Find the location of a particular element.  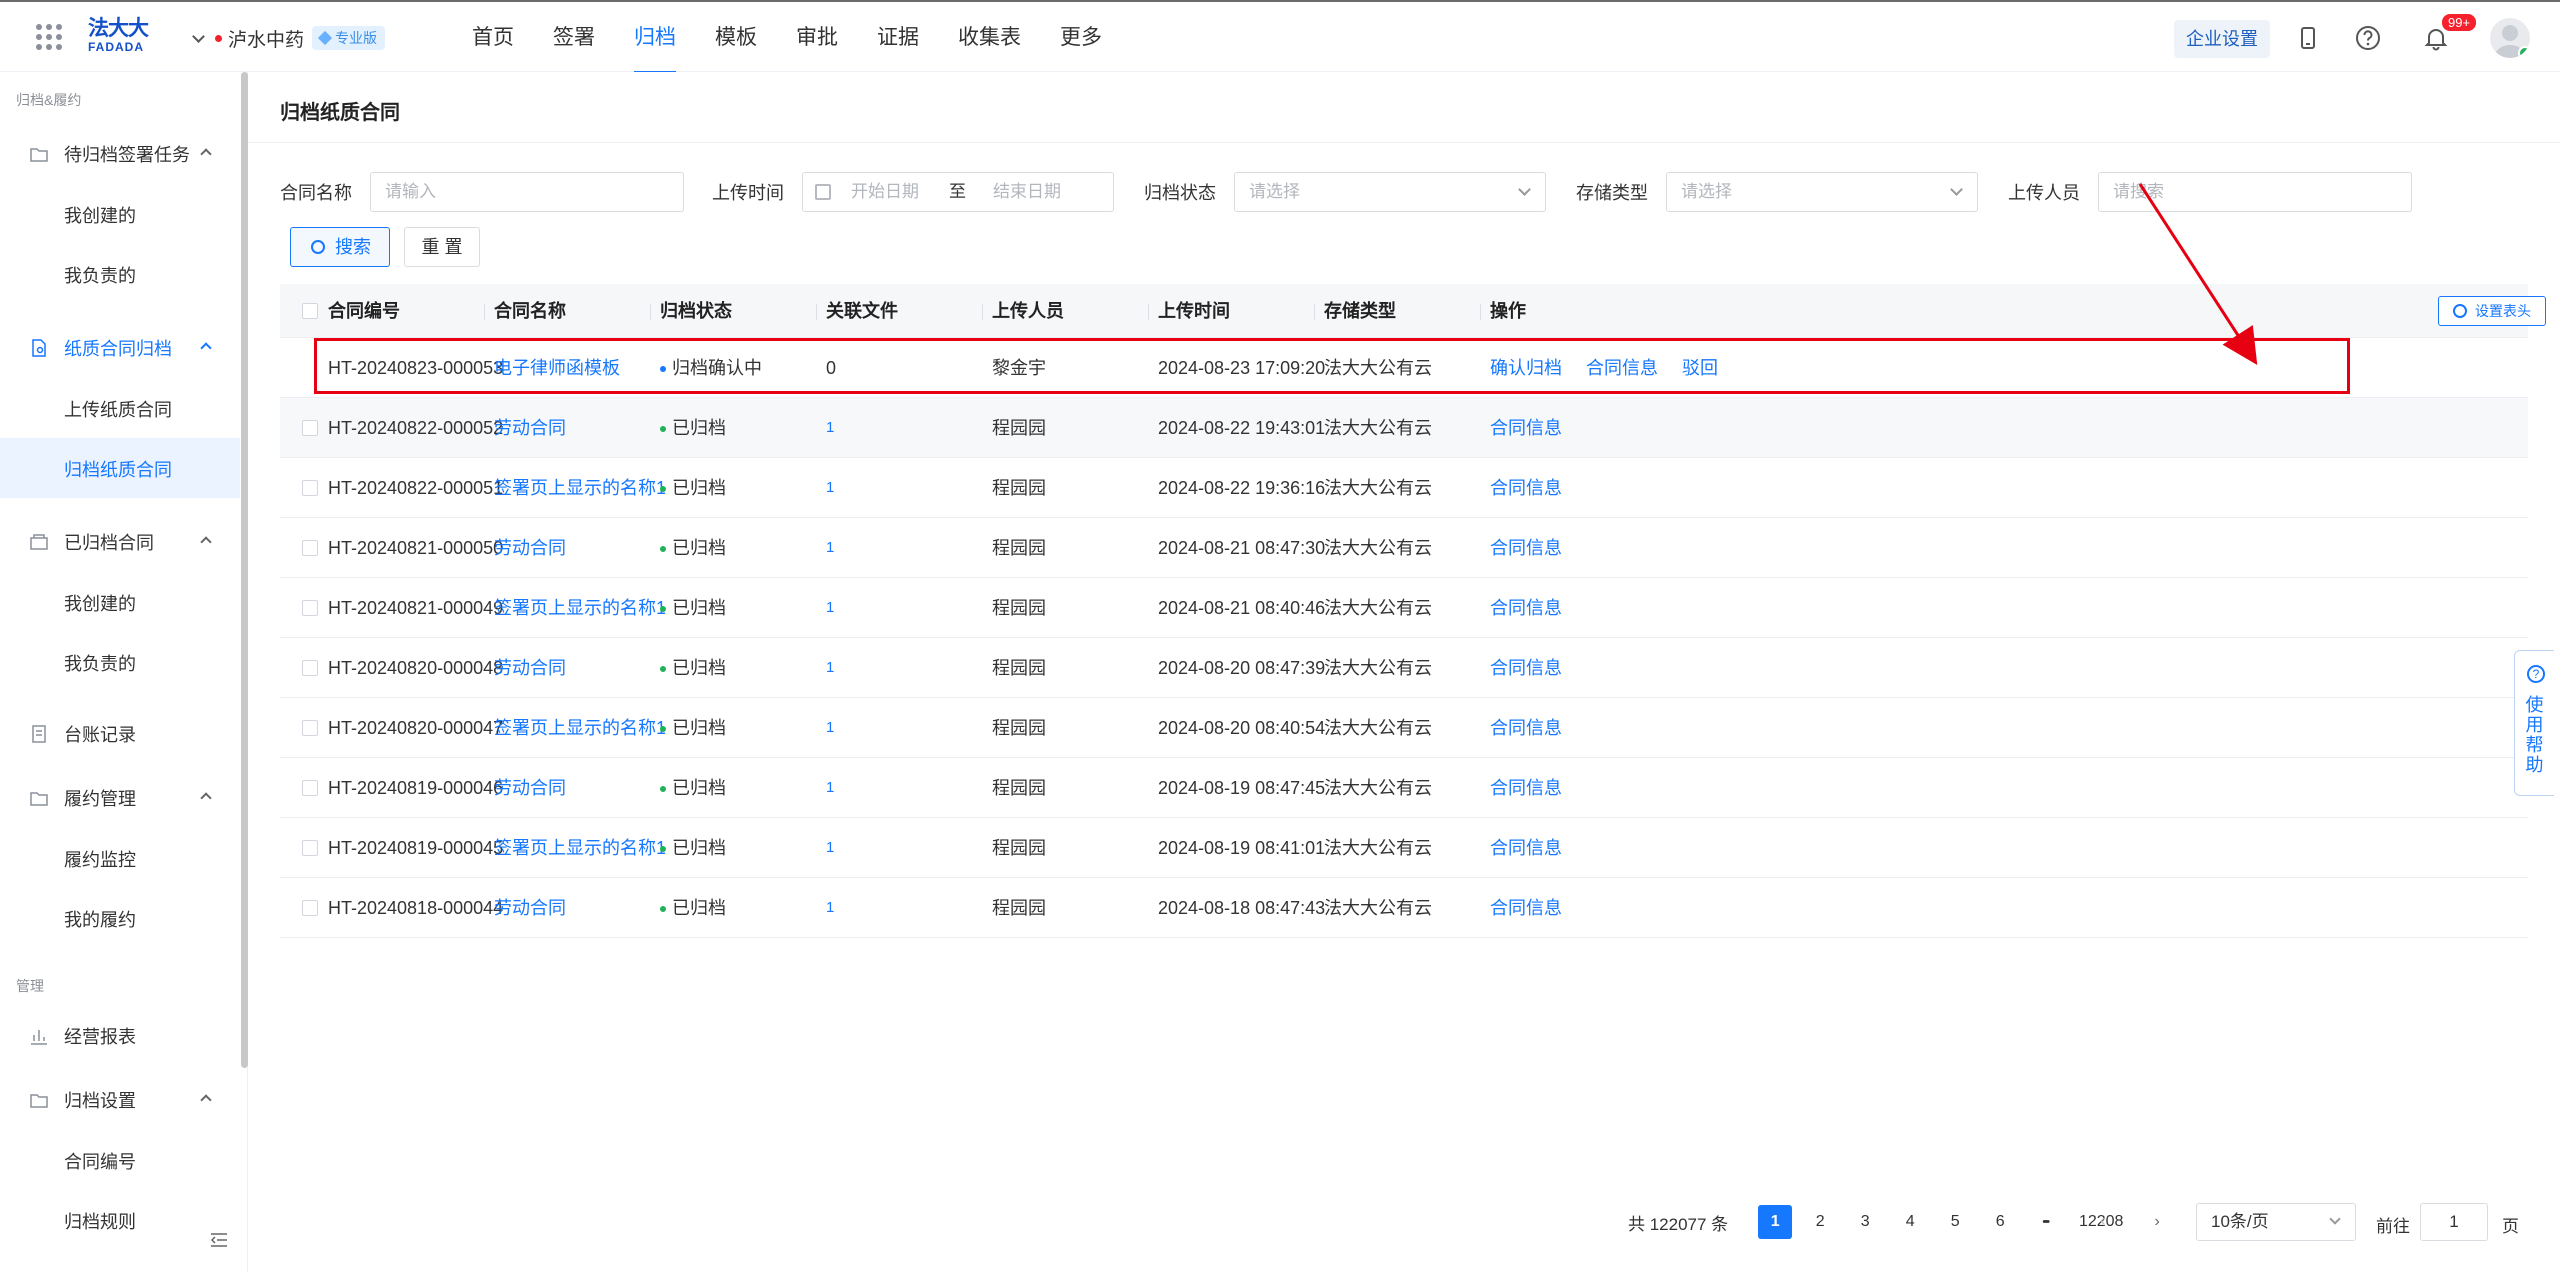

sidebar-sub-monitor: 履约监控 is located at coordinates (120, 858).